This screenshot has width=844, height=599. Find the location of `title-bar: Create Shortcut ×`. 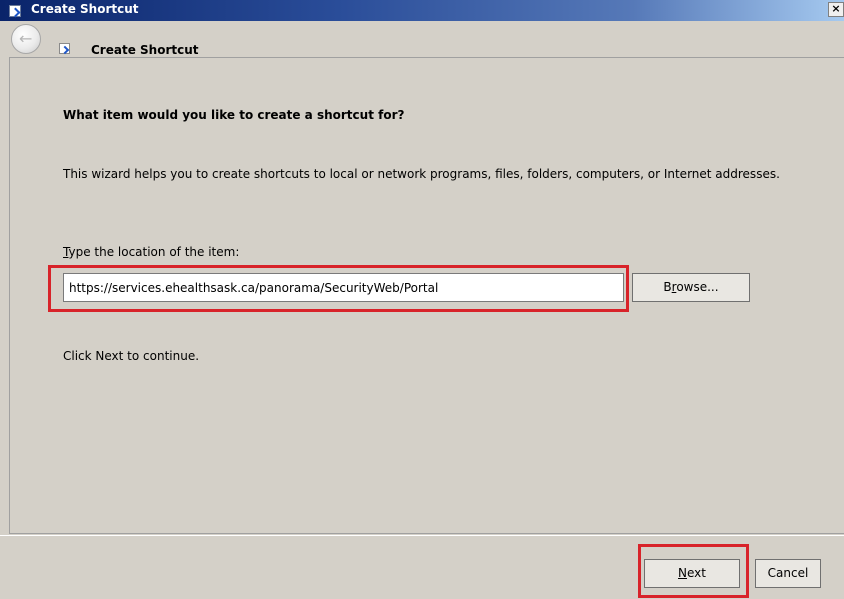

title-bar: Create Shortcut × is located at coordinates (422, 10).